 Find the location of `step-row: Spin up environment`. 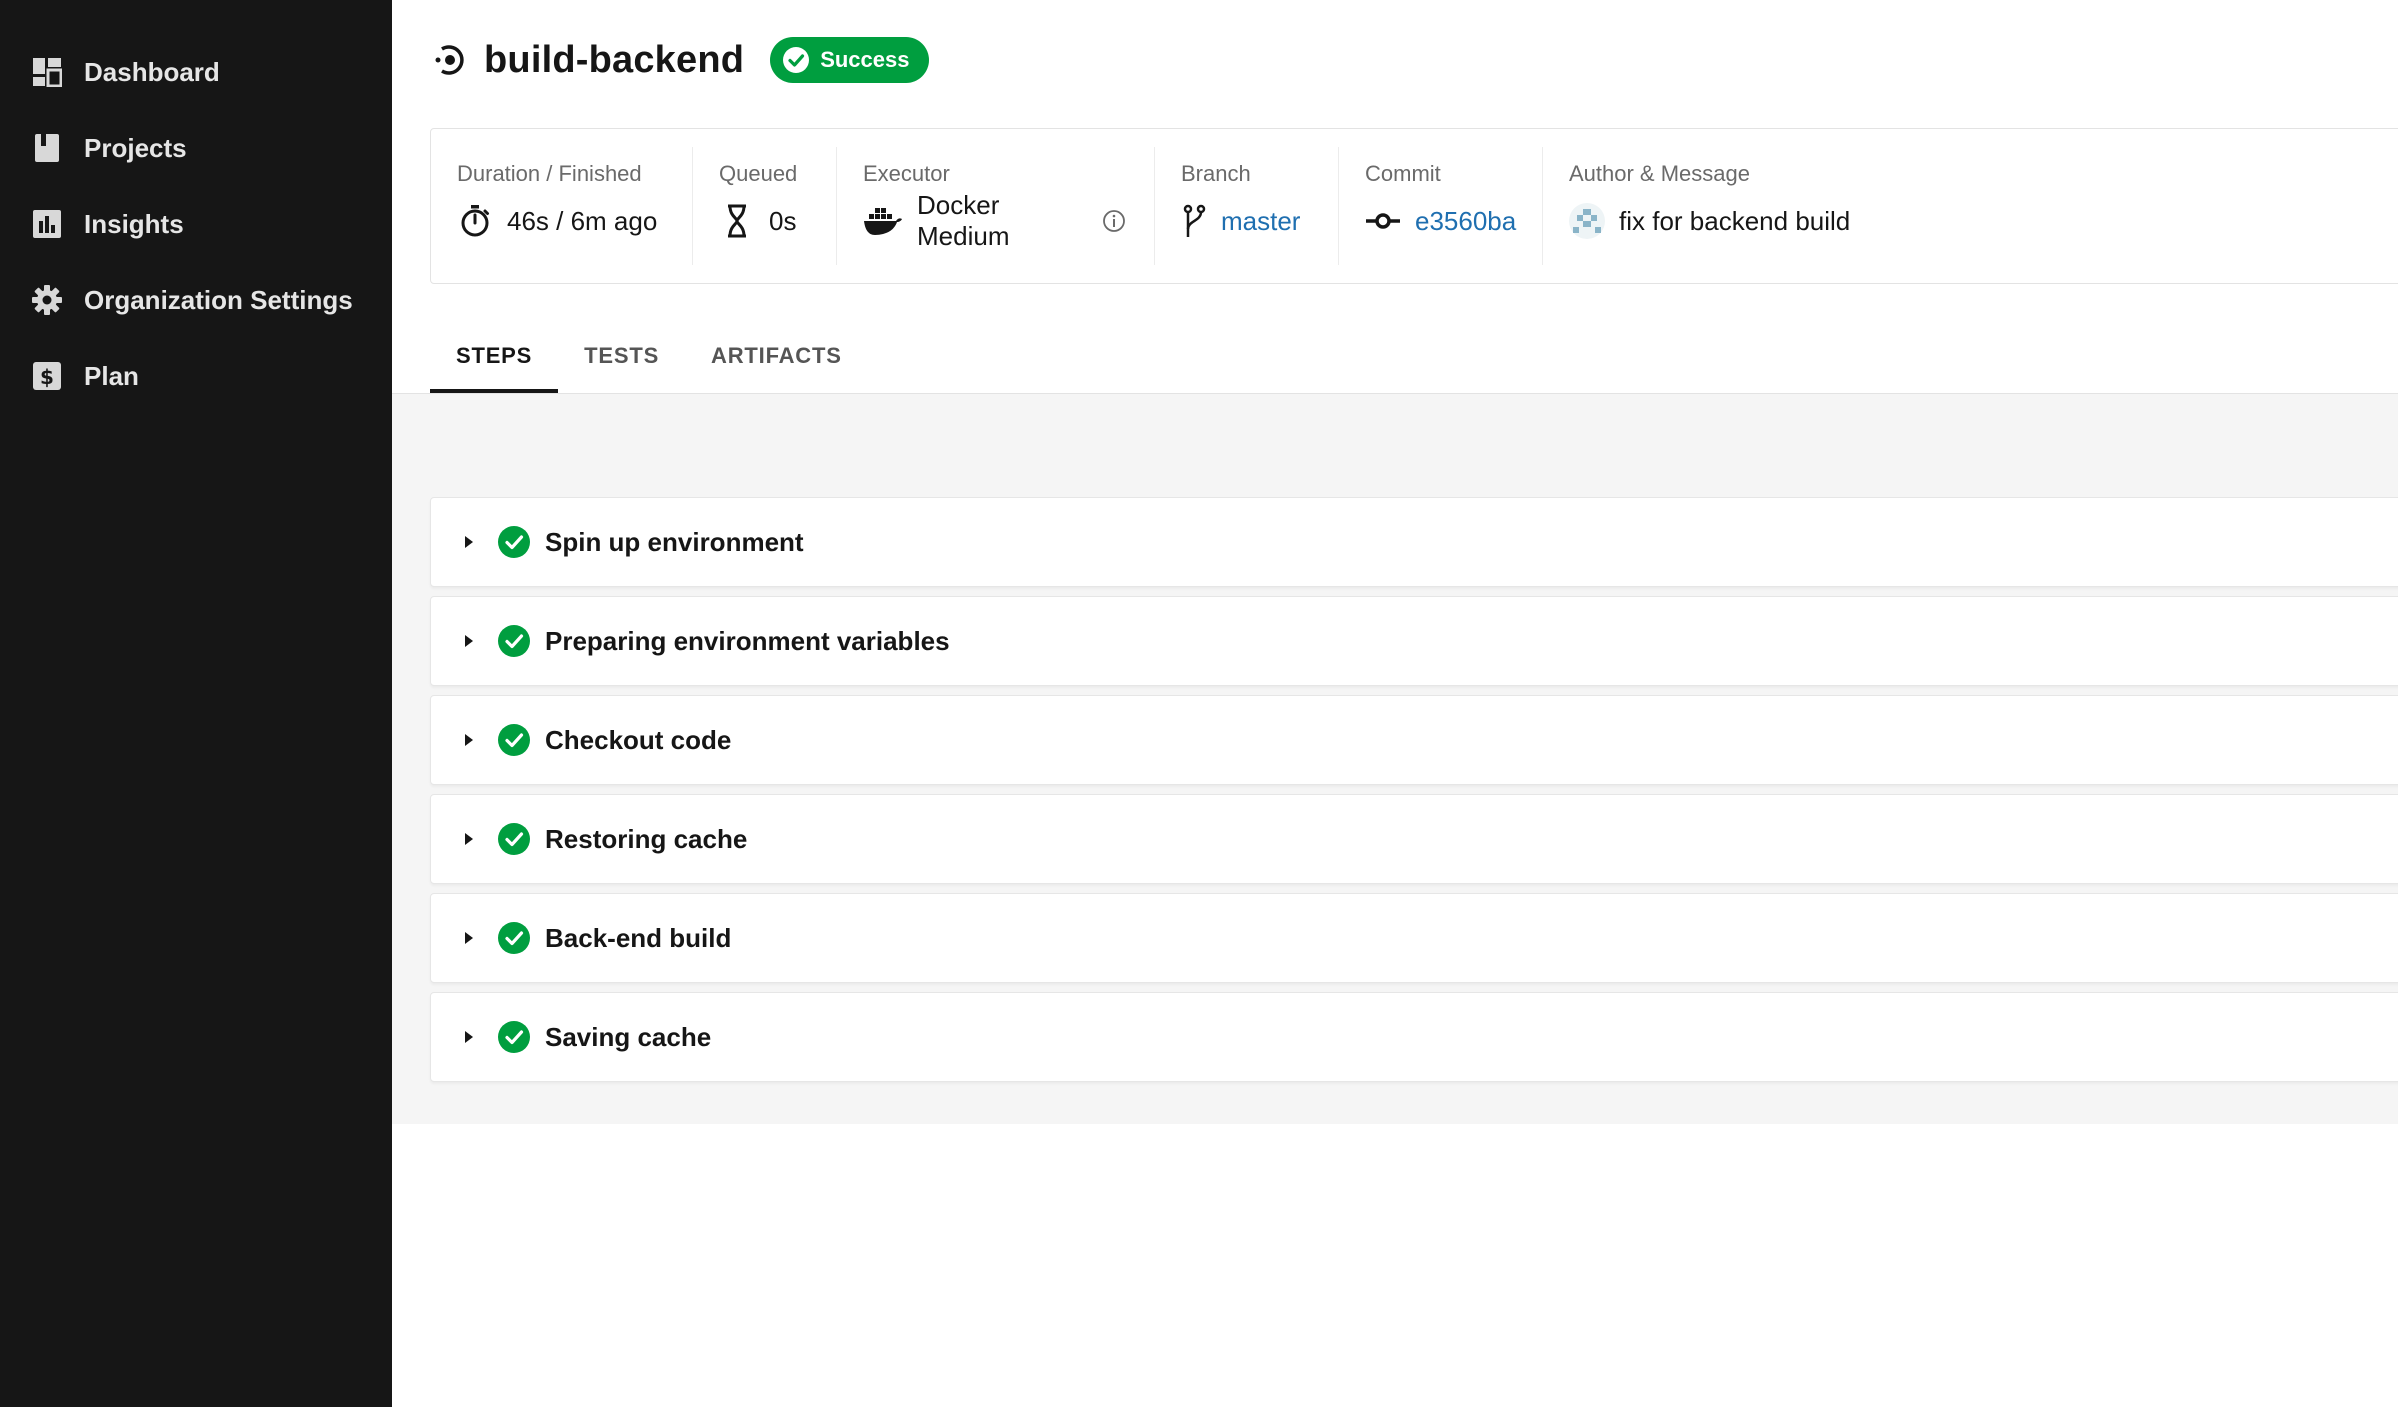

step-row: Spin up environment is located at coordinates (1414, 542).